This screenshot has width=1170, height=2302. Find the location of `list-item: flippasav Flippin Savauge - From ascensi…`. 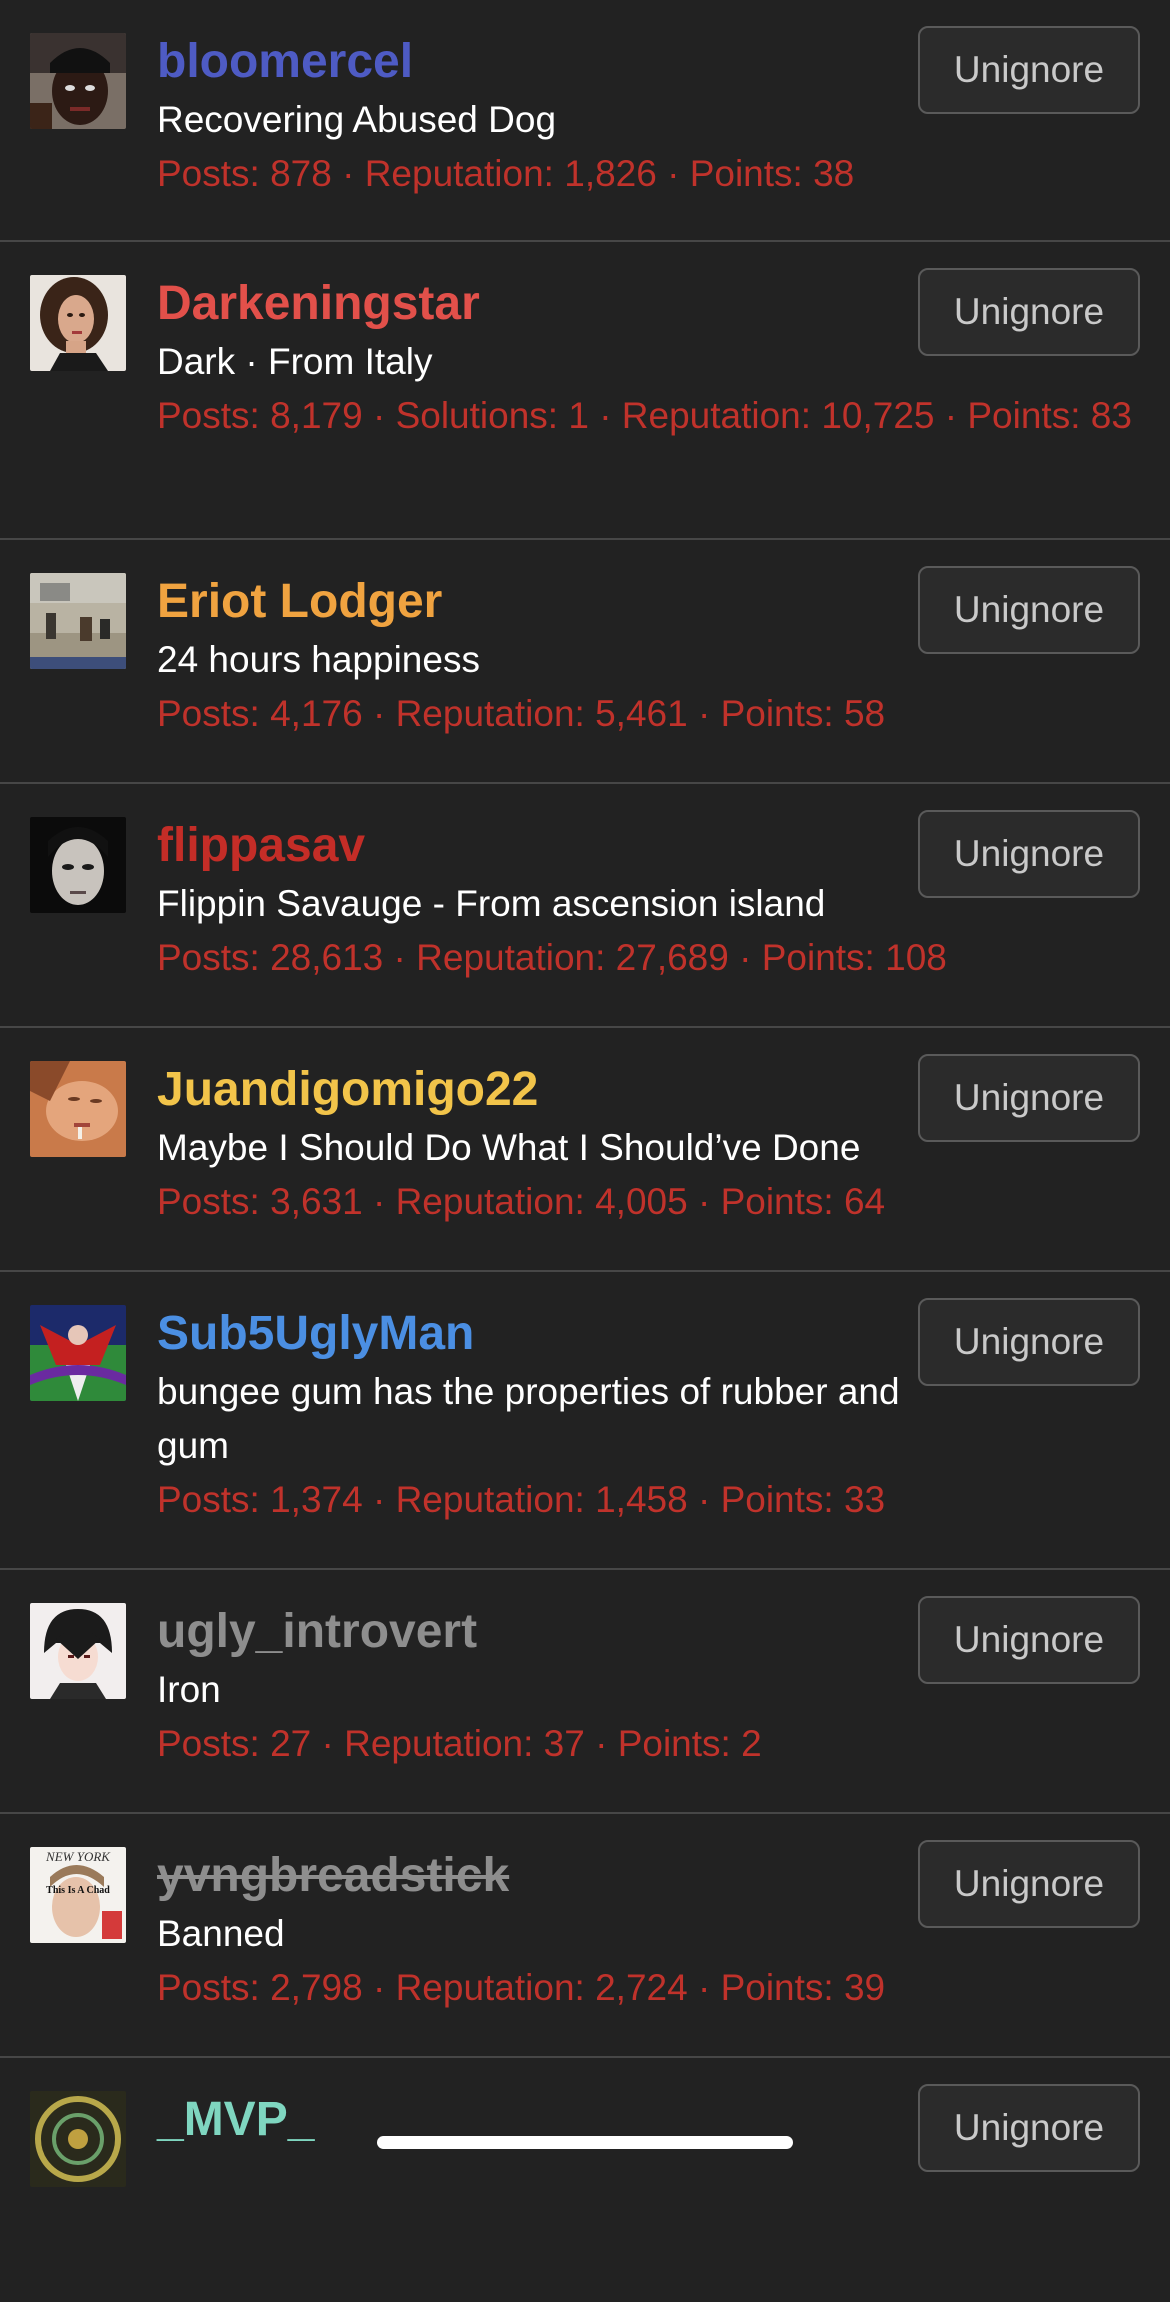

list-item: flippasav Flippin Savauge - From ascensi… is located at coordinates (585, 906).